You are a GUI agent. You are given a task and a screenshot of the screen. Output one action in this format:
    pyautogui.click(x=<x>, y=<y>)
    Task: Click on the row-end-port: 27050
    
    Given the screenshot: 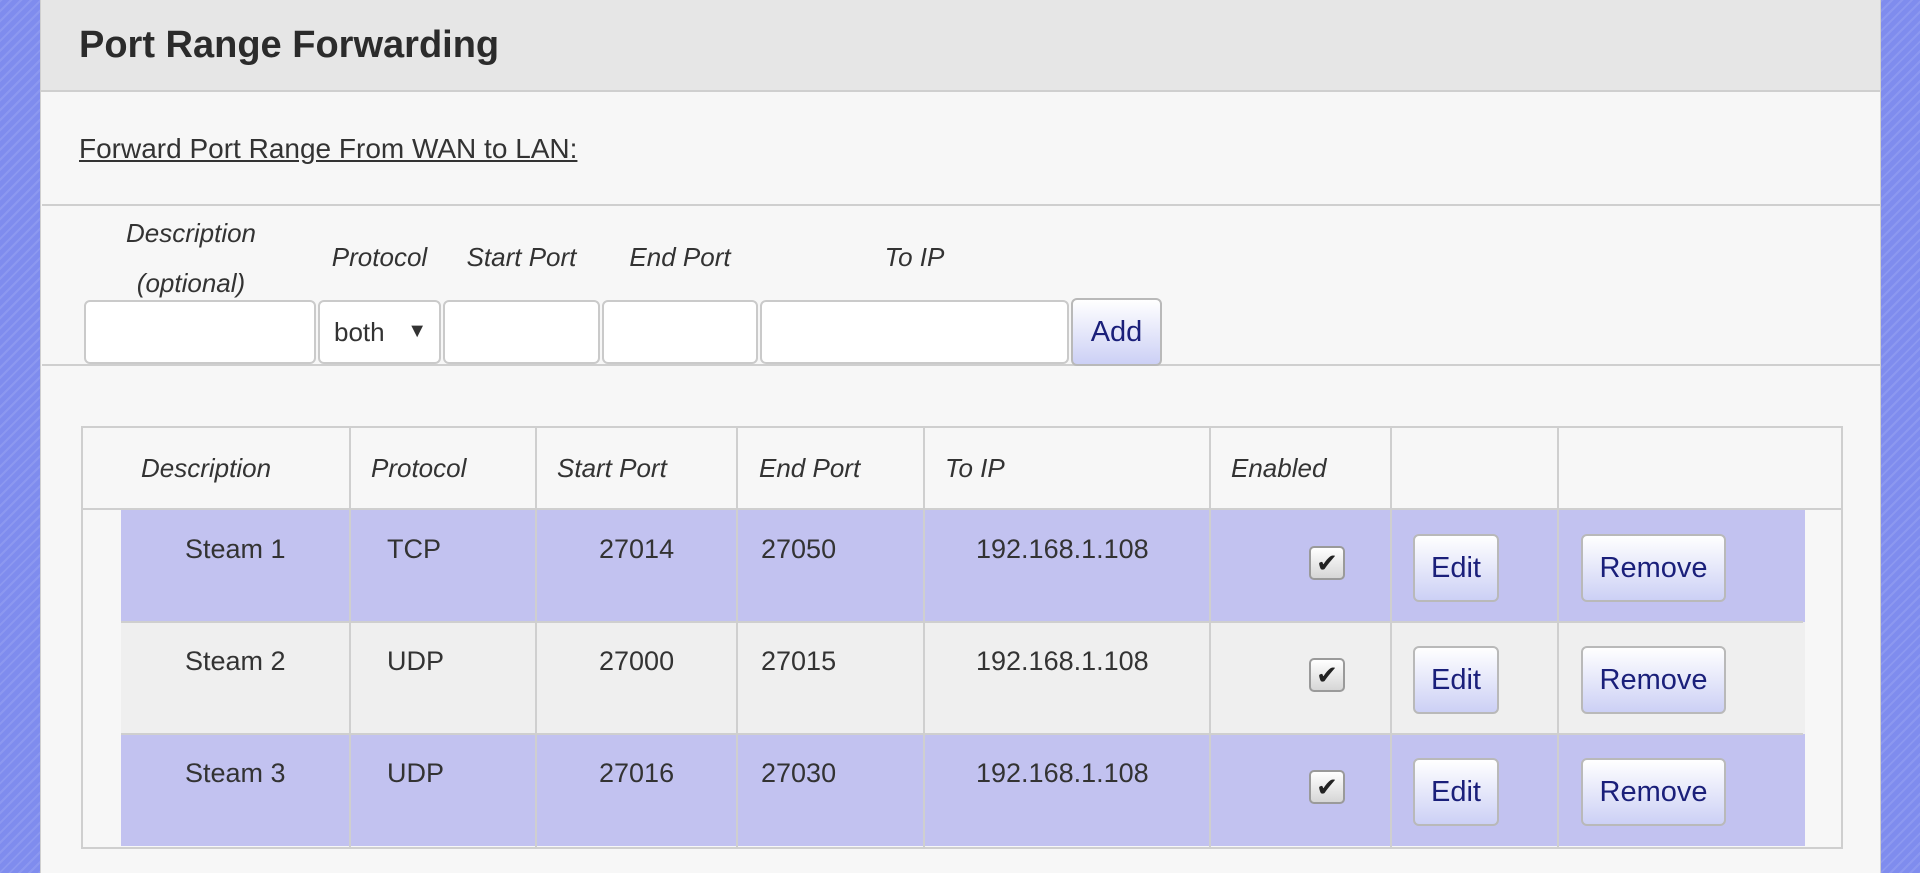 What is the action you would take?
    pyautogui.click(x=799, y=549)
    